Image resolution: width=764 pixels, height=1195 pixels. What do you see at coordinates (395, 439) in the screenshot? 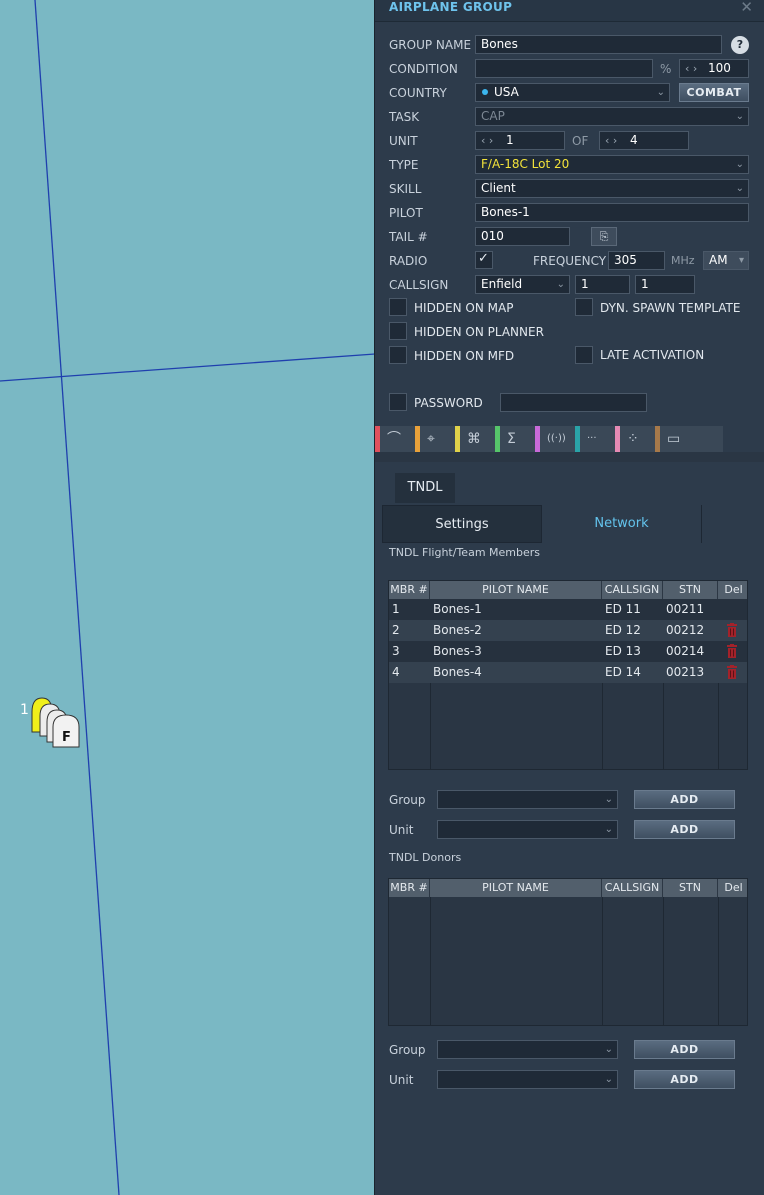
I see `route-icon: ⌒` at bounding box center [395, 439].